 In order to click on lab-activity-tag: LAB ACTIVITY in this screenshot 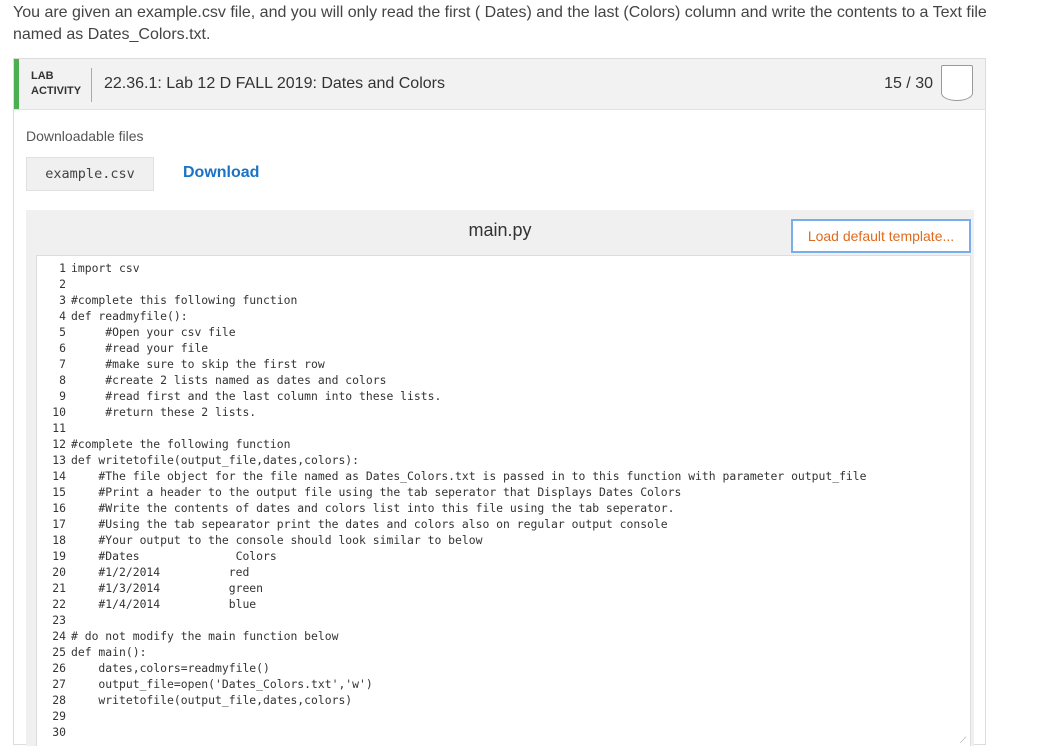, I will do `click(56, 84)`.